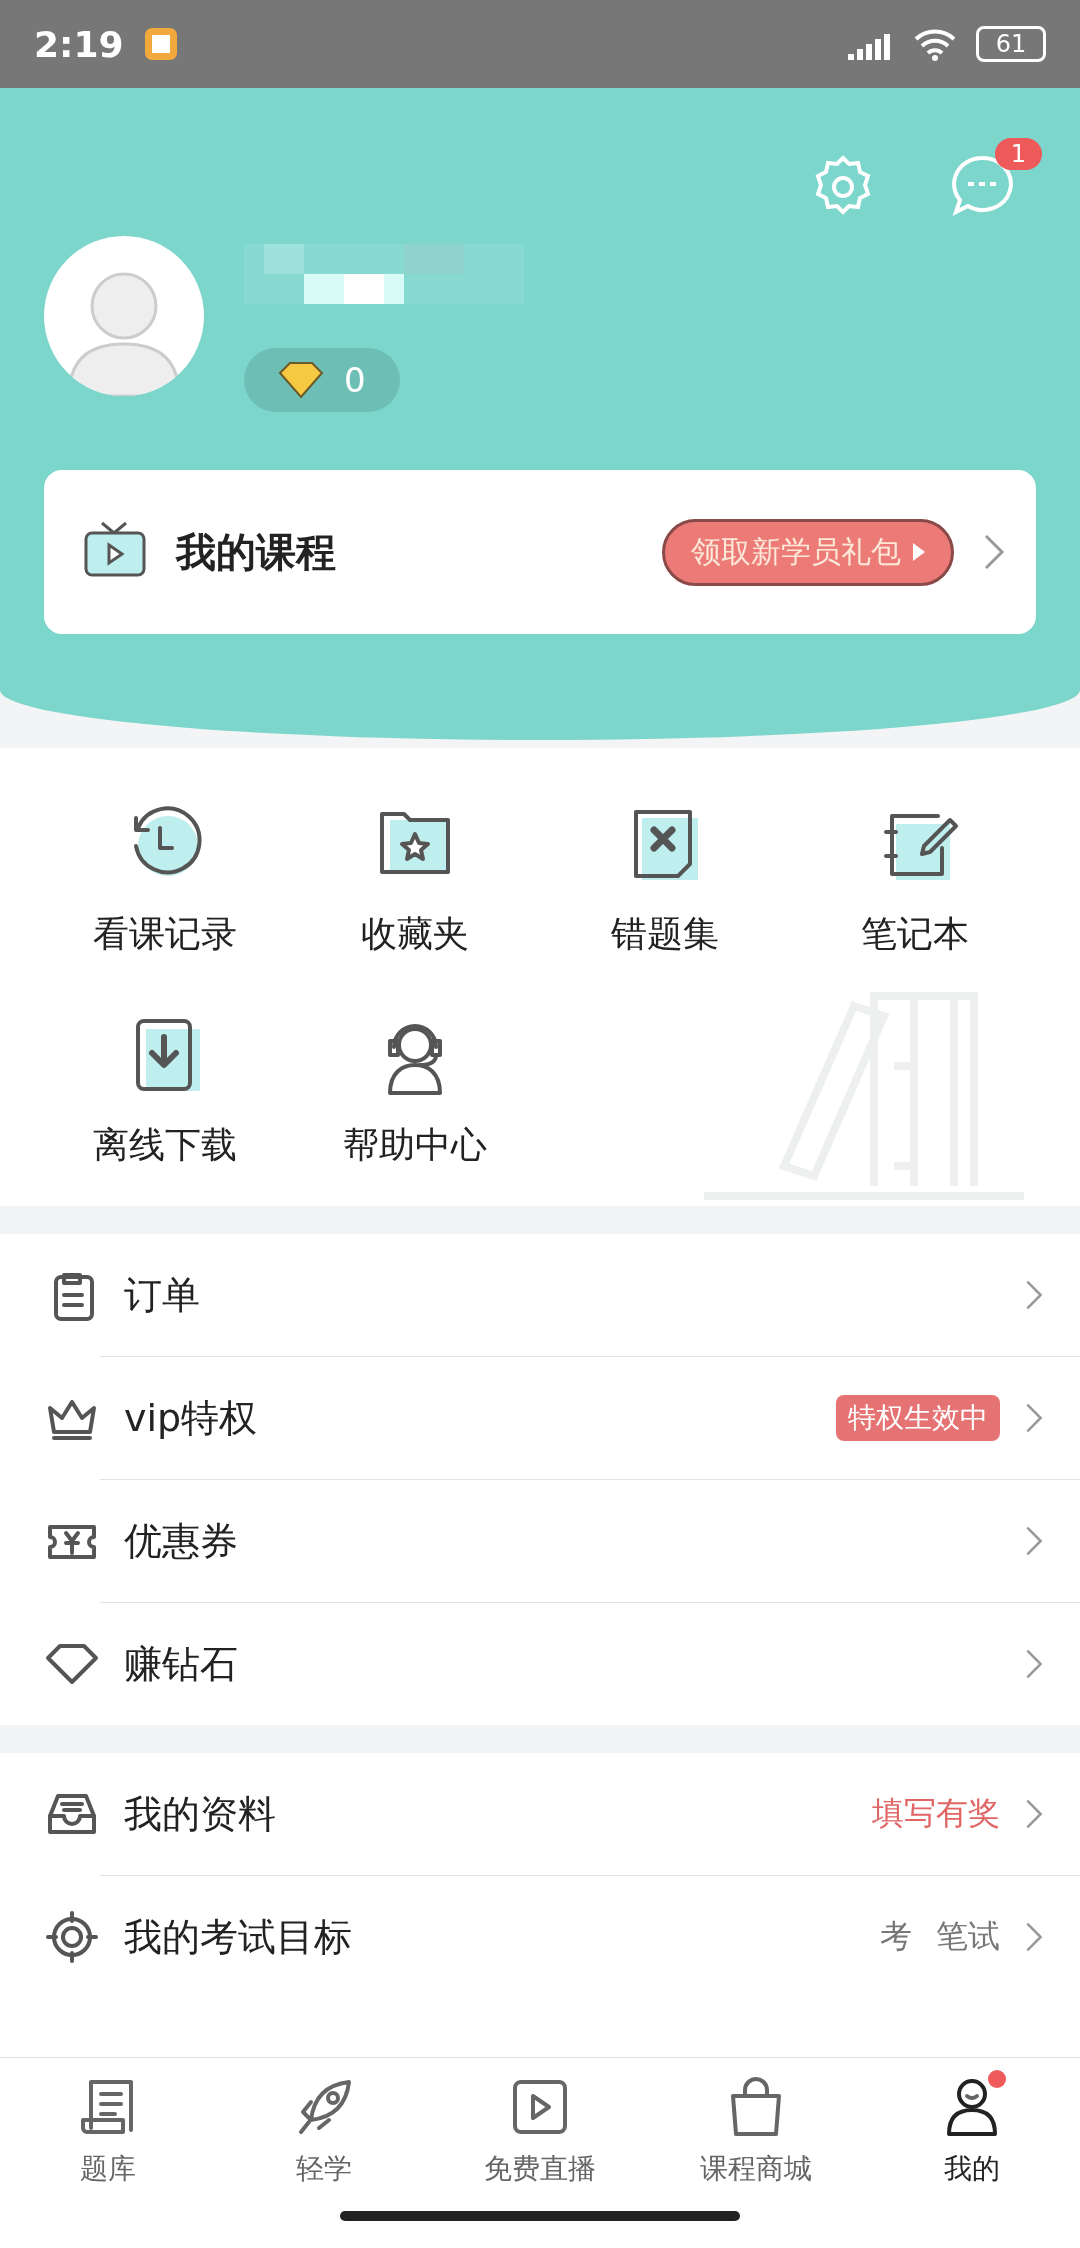  What do you see at coordinates (108, 2123) in the screenshot?
I see `tab: 题库` at bounding box center [108, 2123].